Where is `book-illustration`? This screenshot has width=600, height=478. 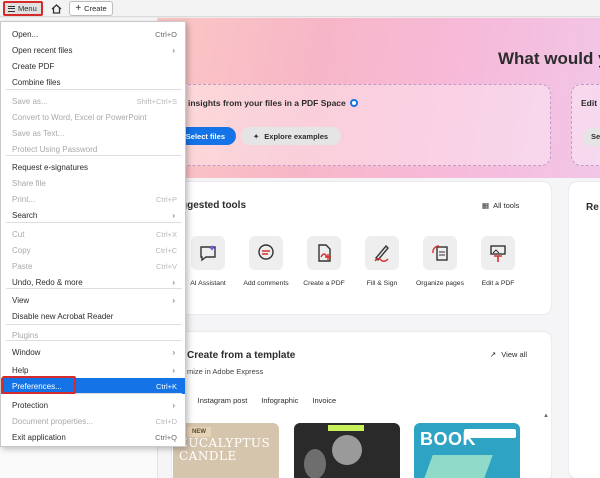
book-illustration is located at coordinates (458, 466).